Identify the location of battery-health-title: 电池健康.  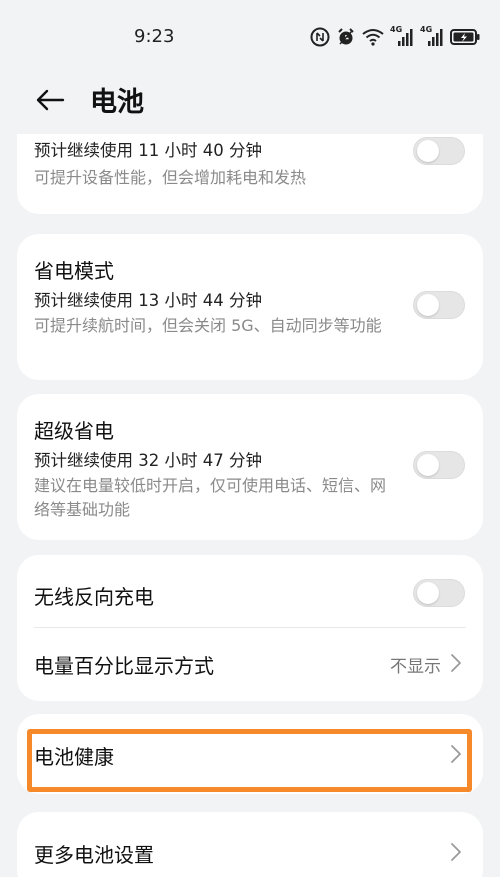
(74, 757).